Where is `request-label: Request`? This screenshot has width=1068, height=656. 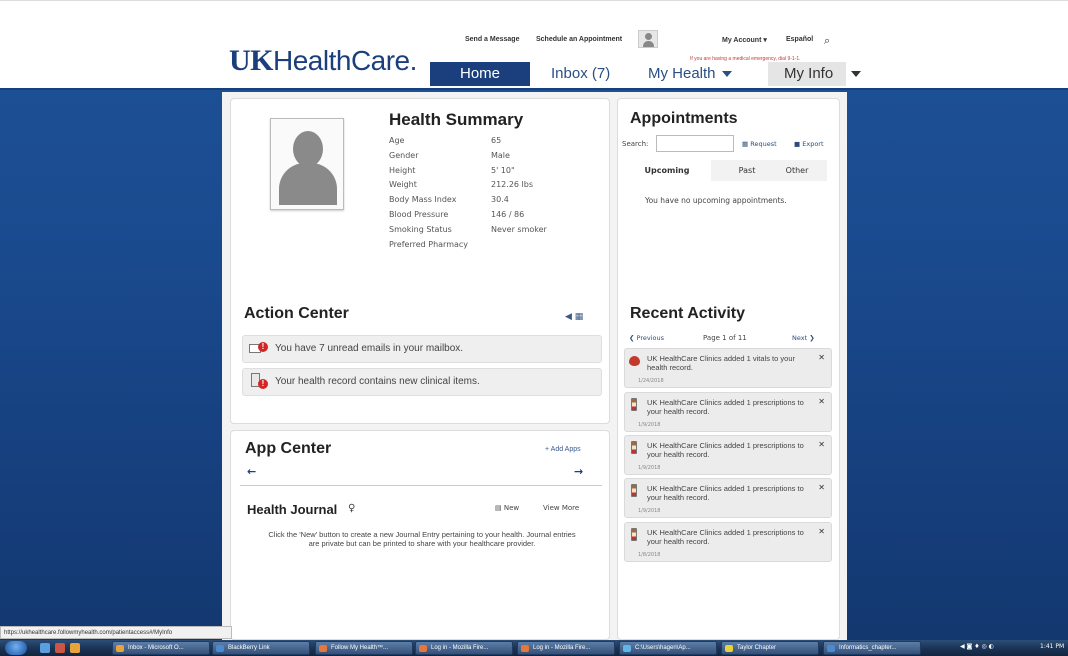 request-label: Request is located at coordinates (763, 144).